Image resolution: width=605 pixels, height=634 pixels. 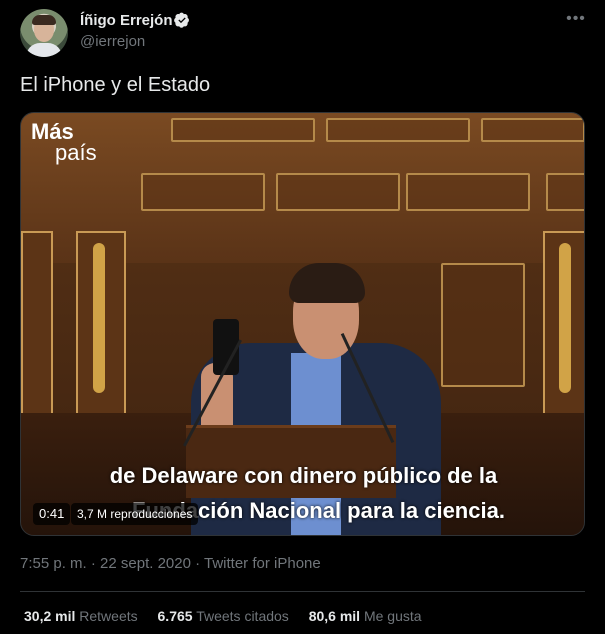 I want to click on tweet-text: El iPhone y el Estado, so click(x=115, y=85).